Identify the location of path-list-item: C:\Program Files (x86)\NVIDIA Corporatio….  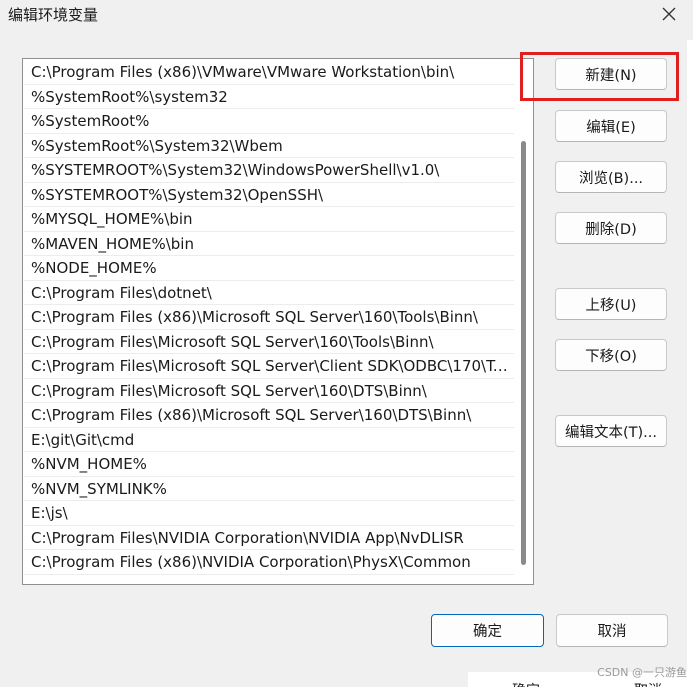
(269, 562).